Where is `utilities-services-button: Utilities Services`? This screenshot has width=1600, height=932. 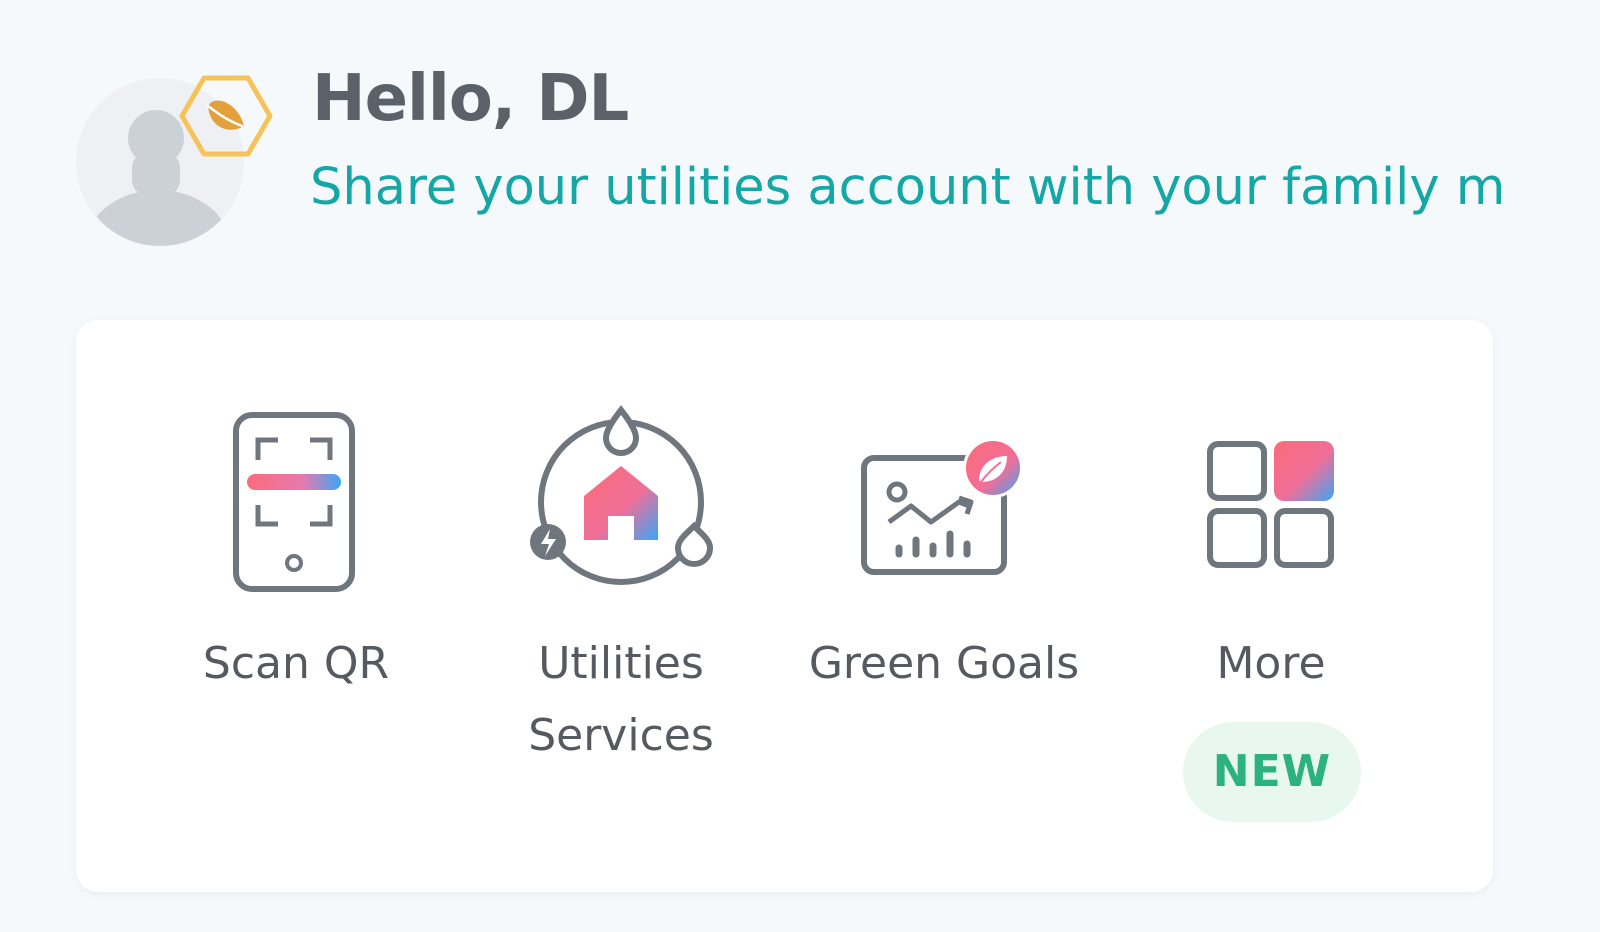 utilities-services-button: Utilities Services is located at coordinates (621, 606).